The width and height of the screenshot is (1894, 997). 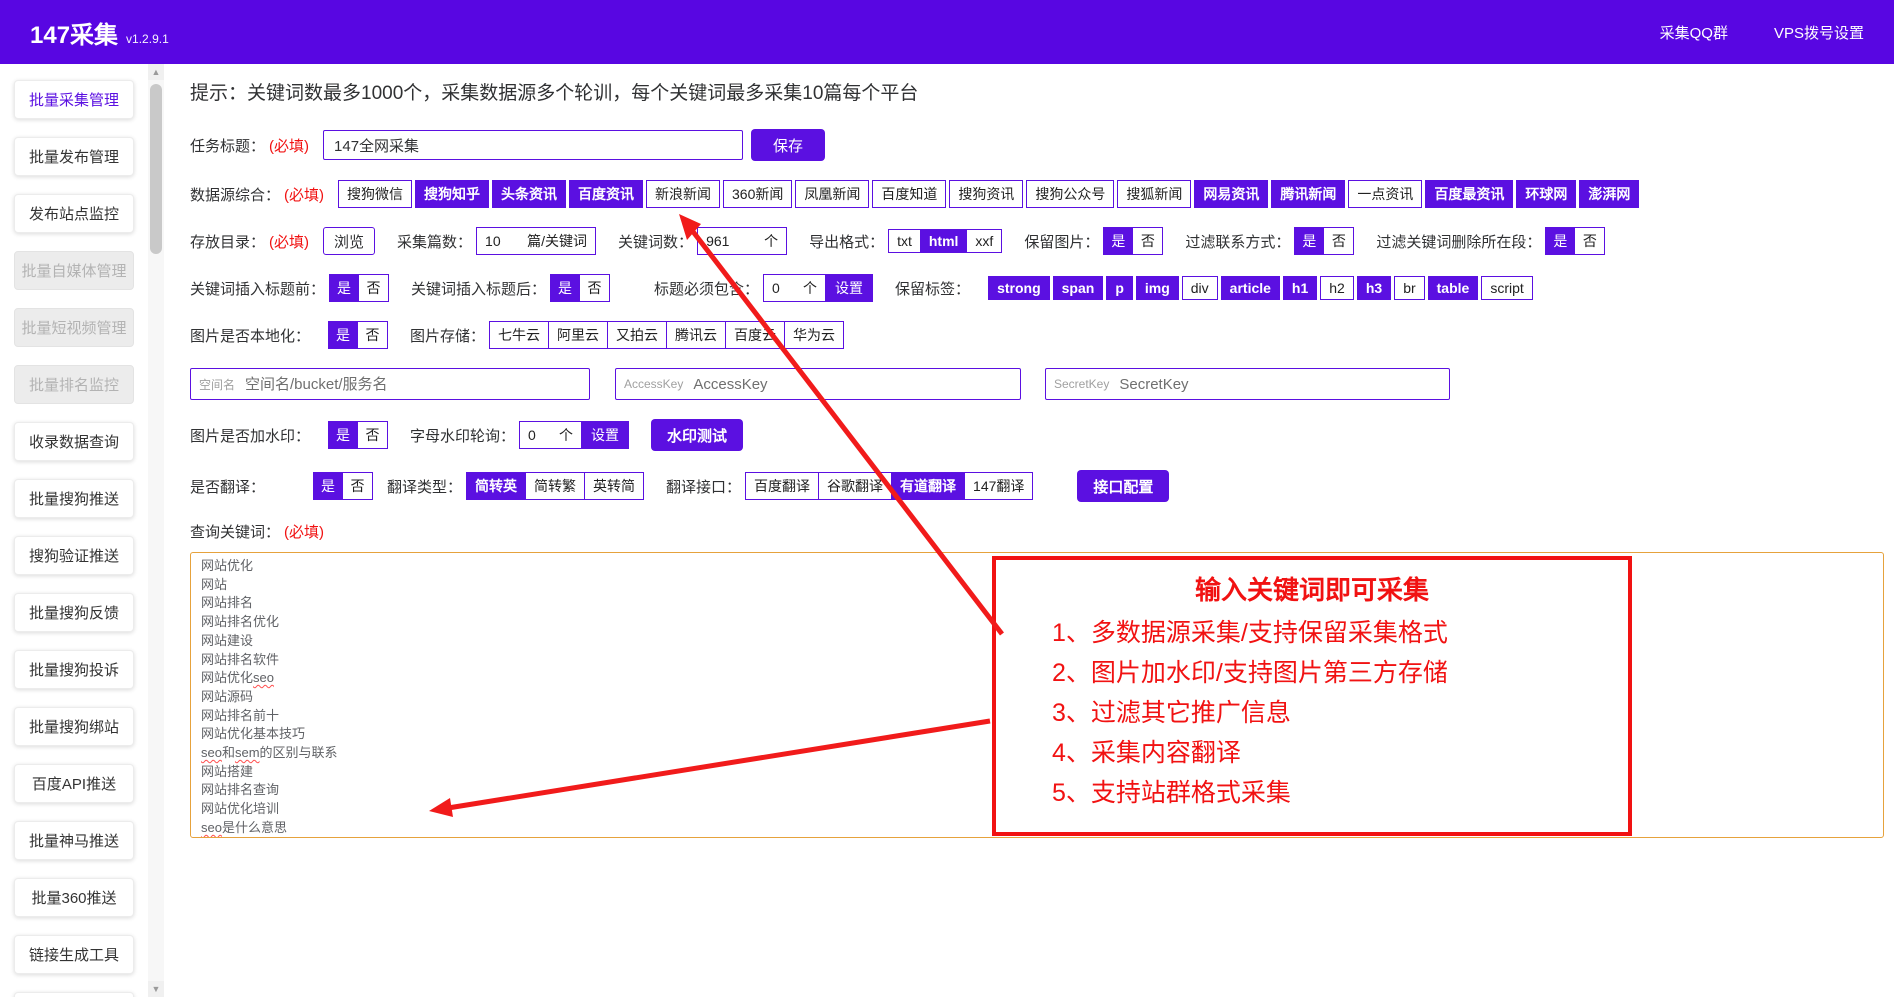 I want to click on export-format-option: html, so click(x=943, y=241).